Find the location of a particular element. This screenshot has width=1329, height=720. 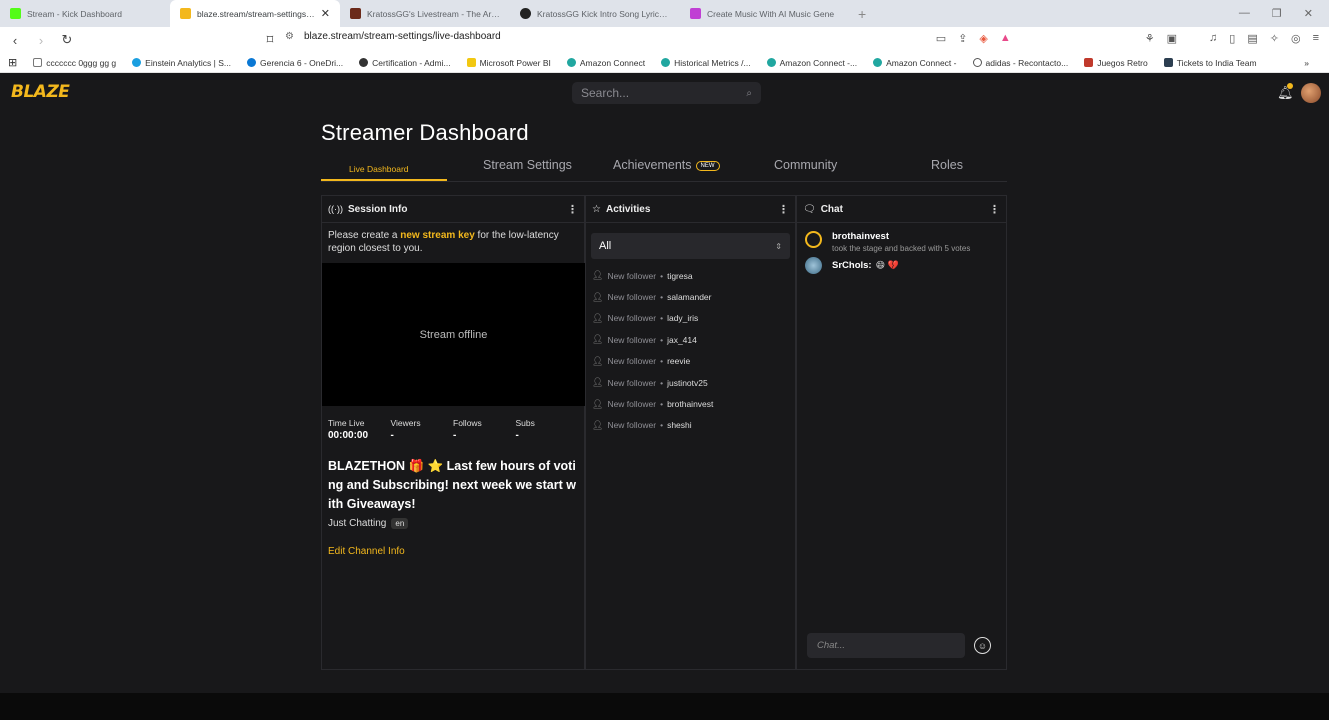

chat-text: 😄 💔 is located at coordinates (887, 265).